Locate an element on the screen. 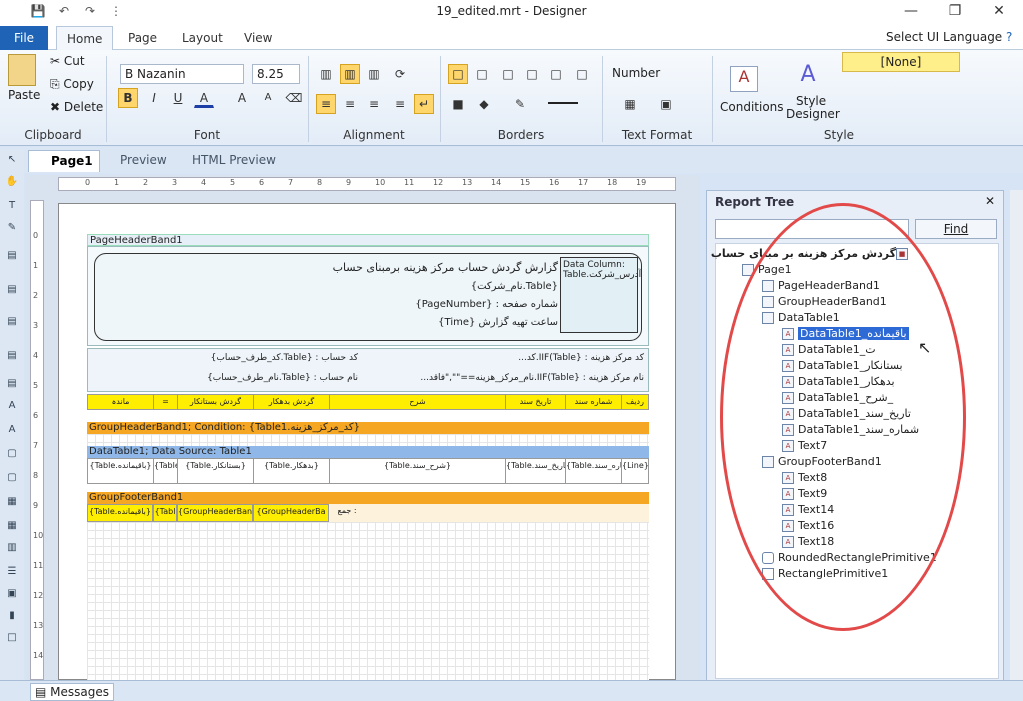 This screenshot has width=1023, height=701. text-format-select: Number is located at coordinates (636, 73).